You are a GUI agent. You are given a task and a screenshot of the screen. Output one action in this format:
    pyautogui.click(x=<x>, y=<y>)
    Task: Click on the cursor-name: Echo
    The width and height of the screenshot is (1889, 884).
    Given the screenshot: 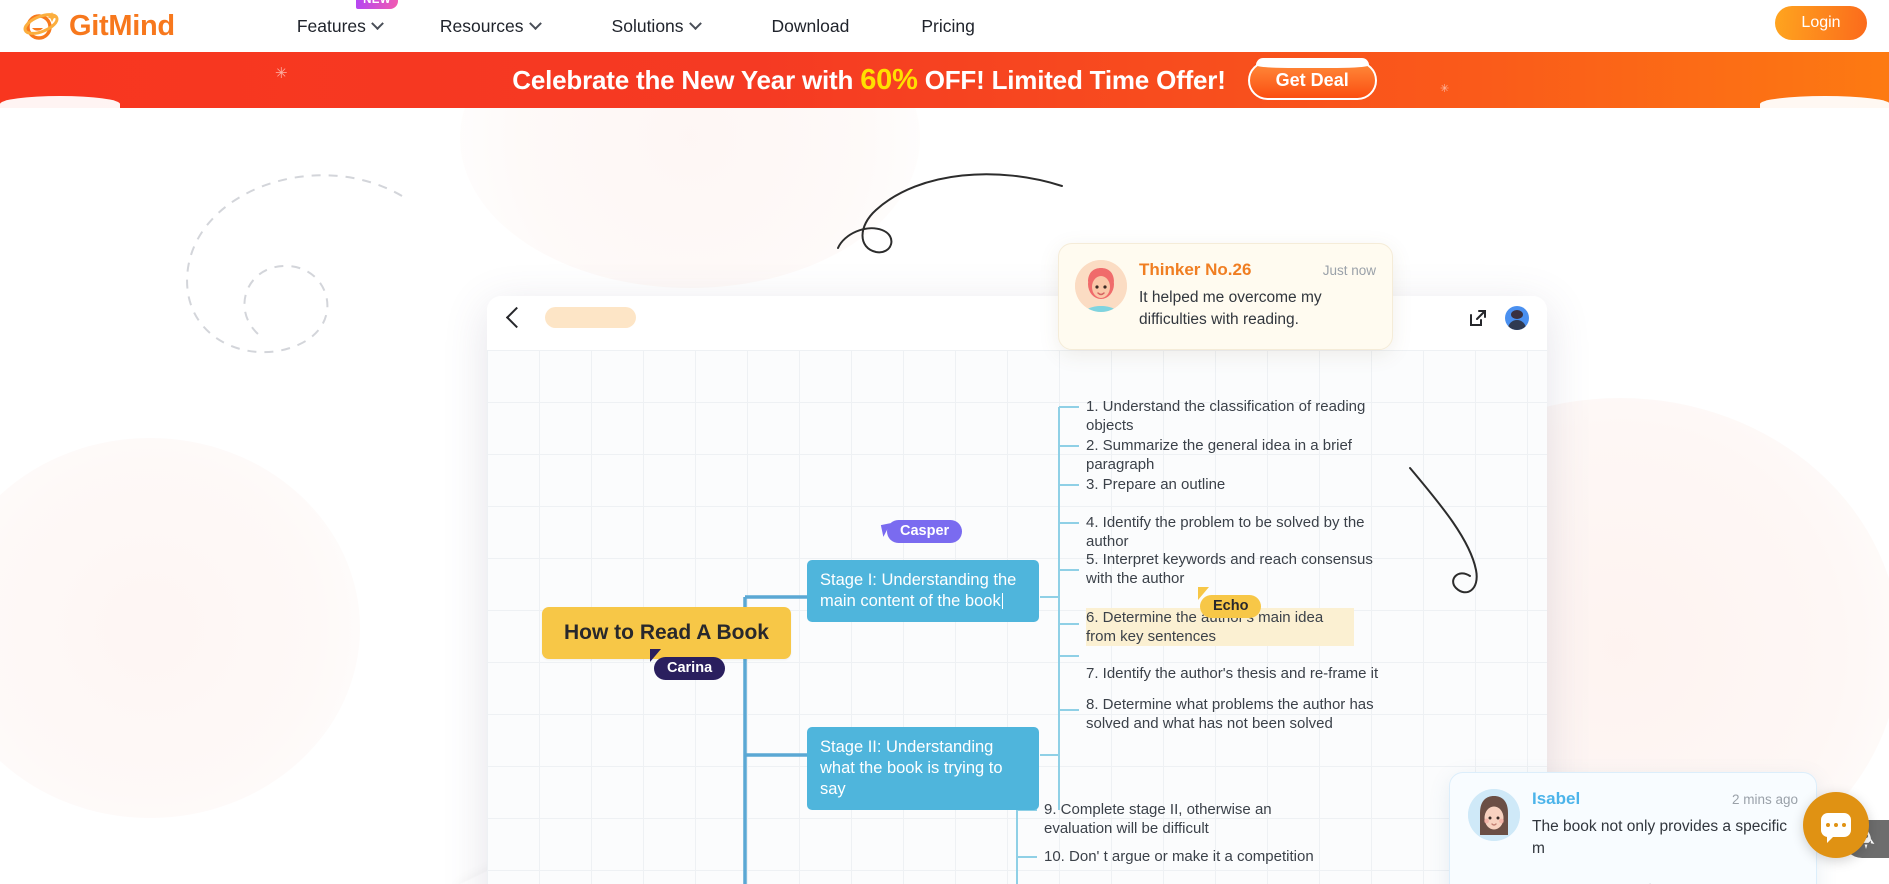 What is the action you would take?
    pyautogui.click(x=1231, y=606)
    